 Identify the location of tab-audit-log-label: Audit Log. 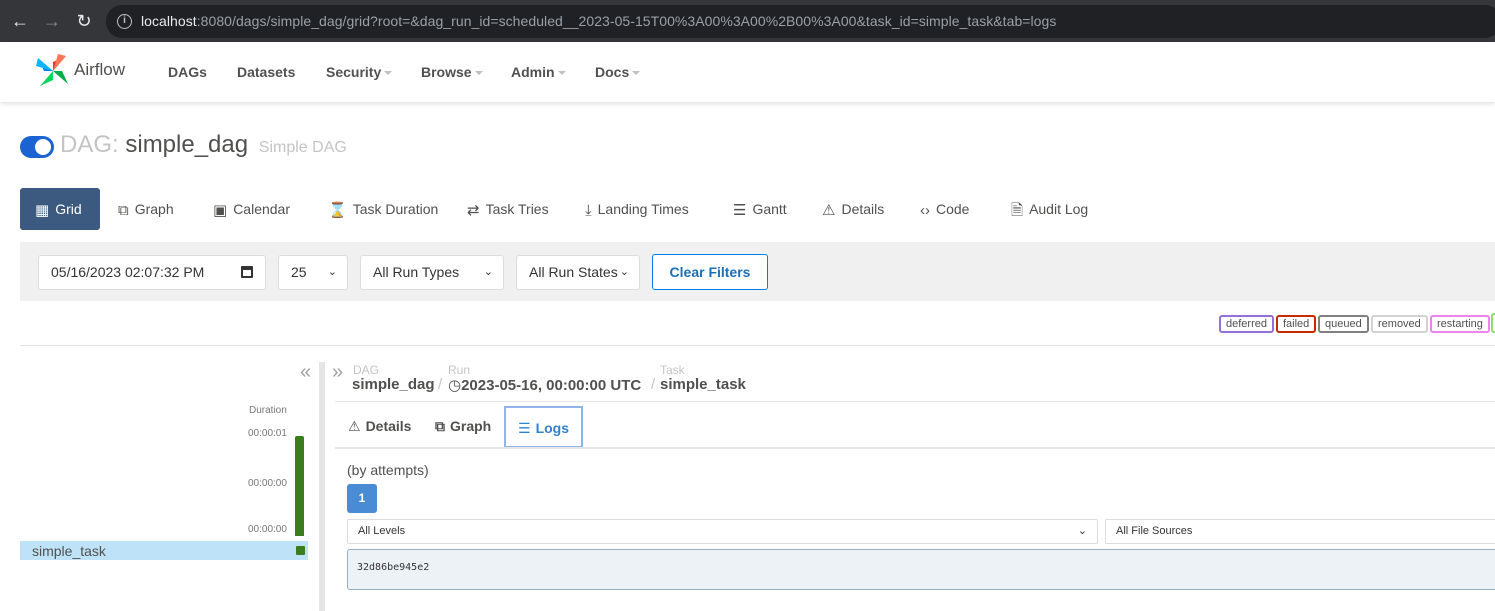
(1059, 209).